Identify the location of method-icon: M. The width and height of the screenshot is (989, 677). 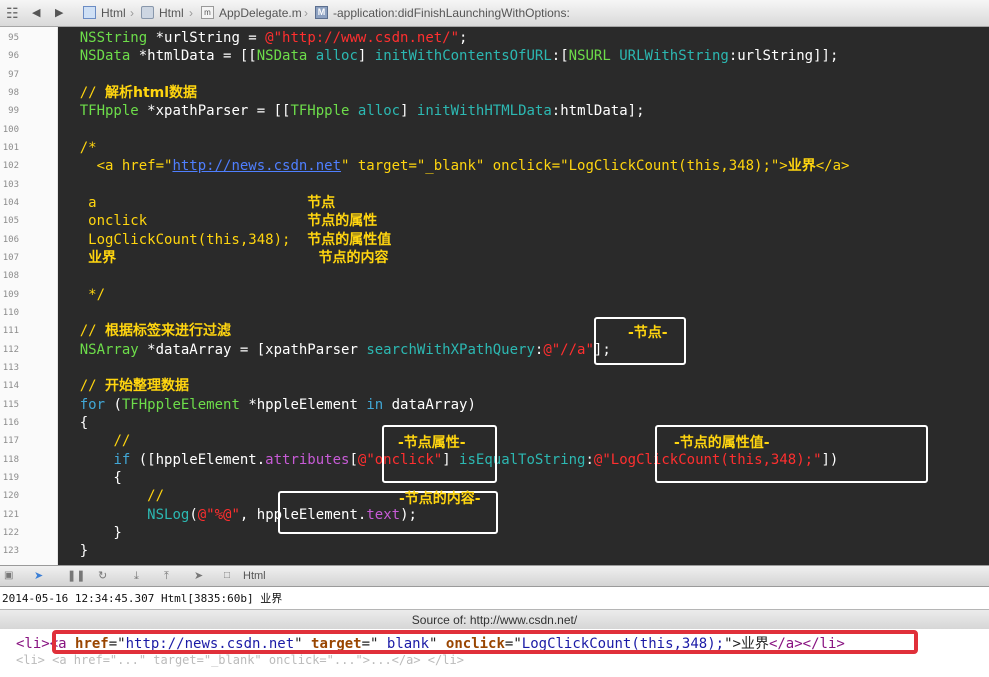
(321, 12).